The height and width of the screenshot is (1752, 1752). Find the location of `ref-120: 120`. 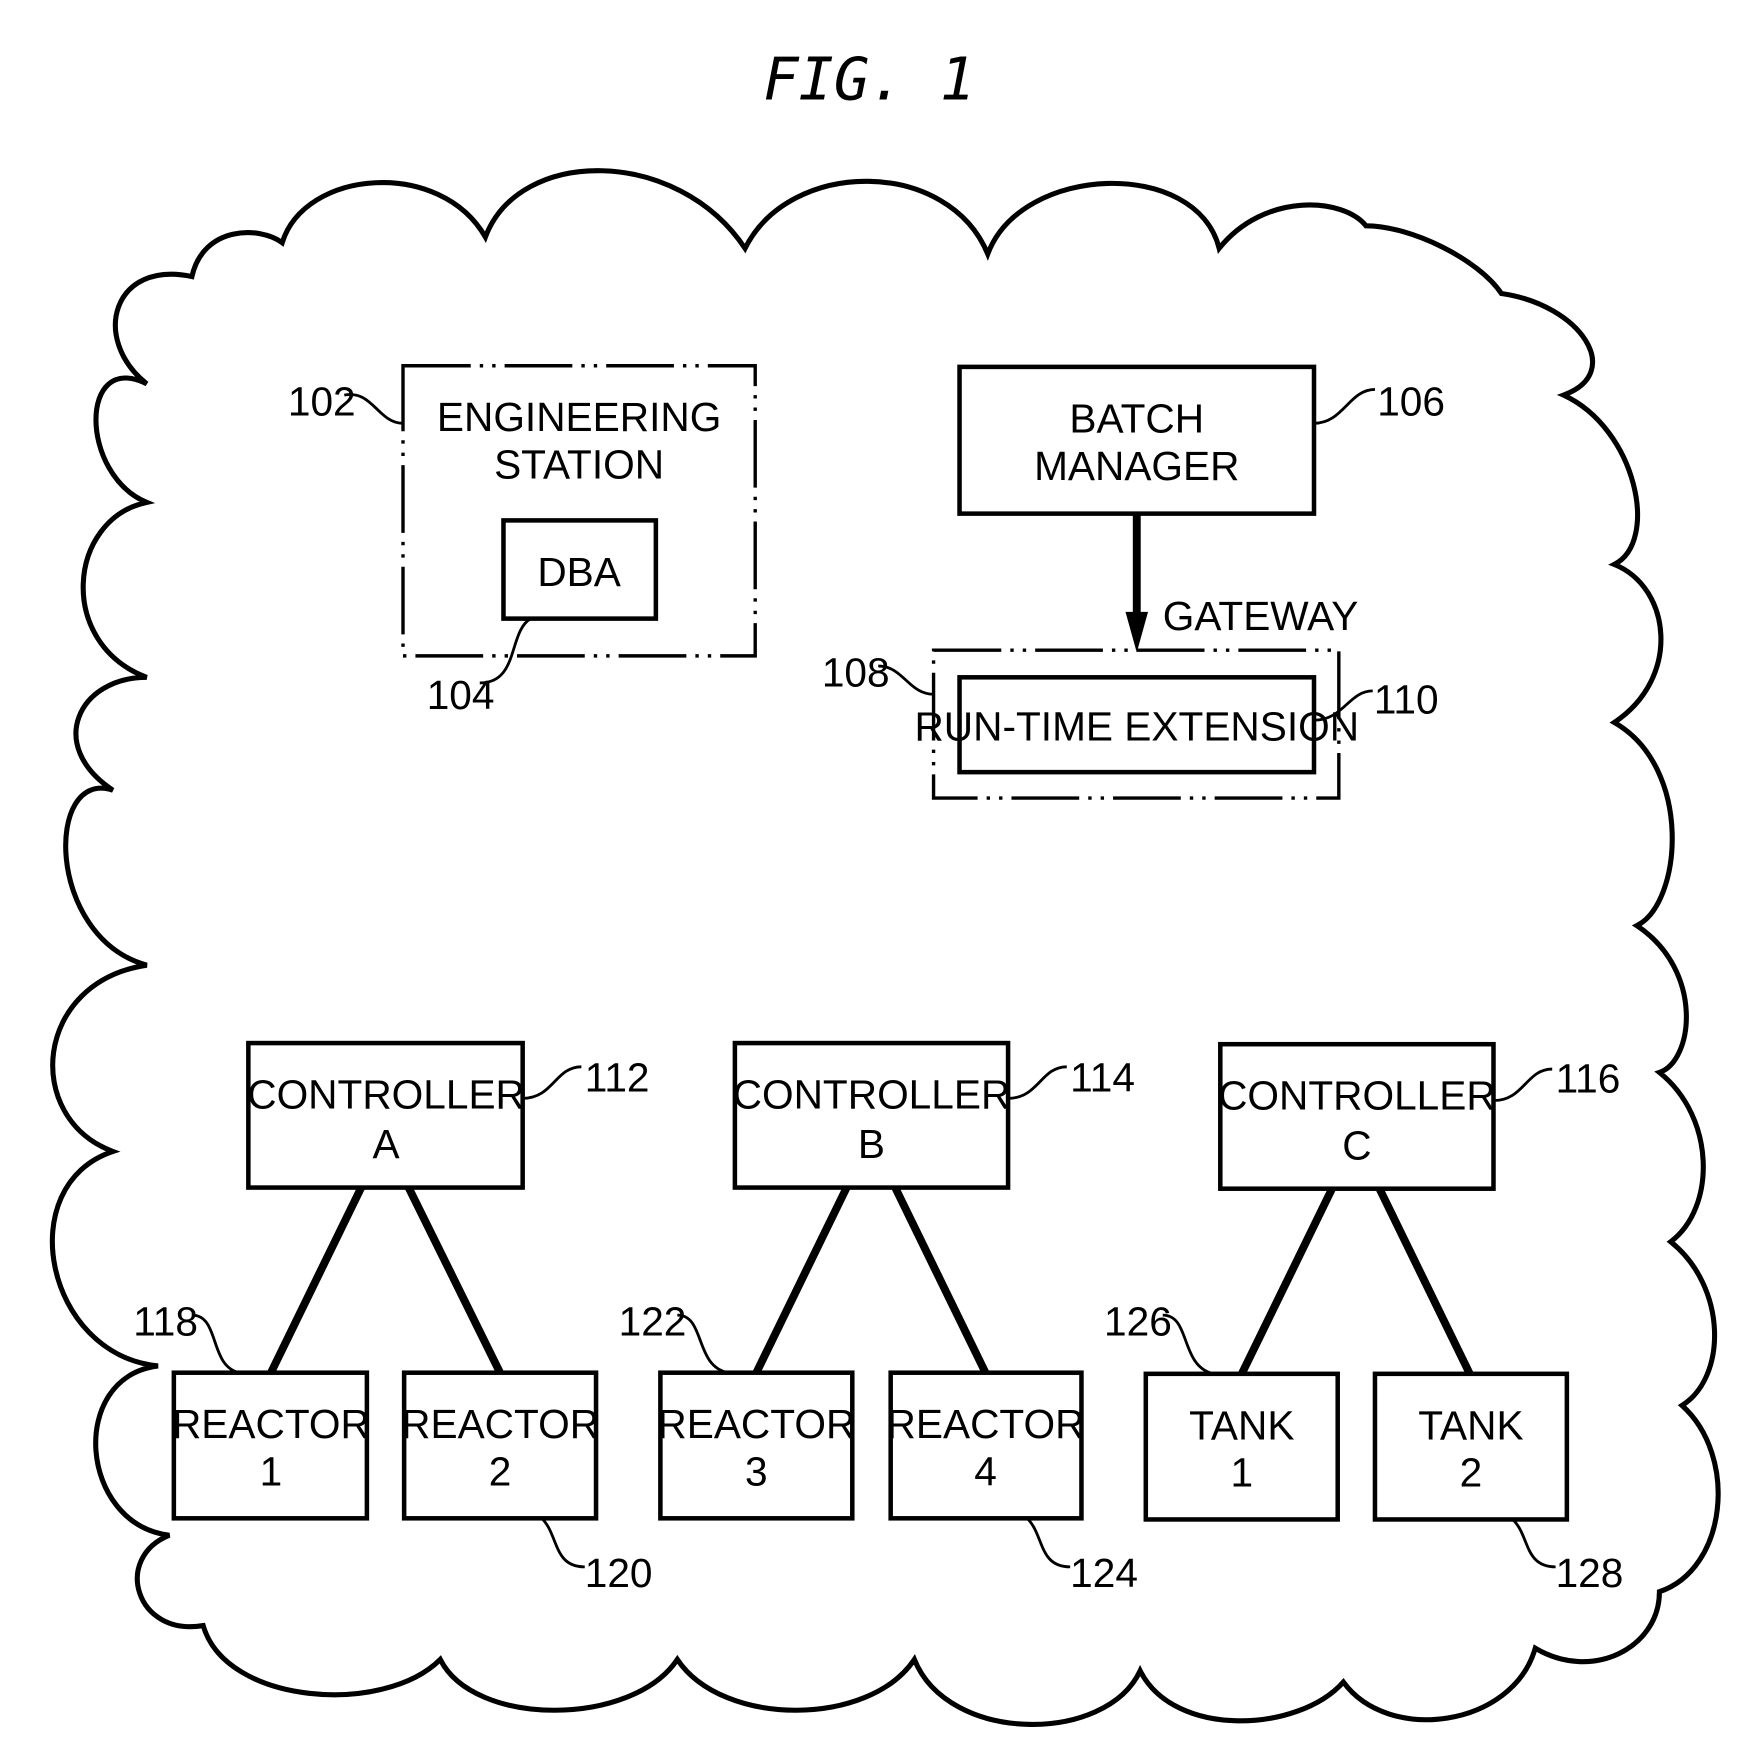

ref-120: 120 is located at coordinates (619, 1573).